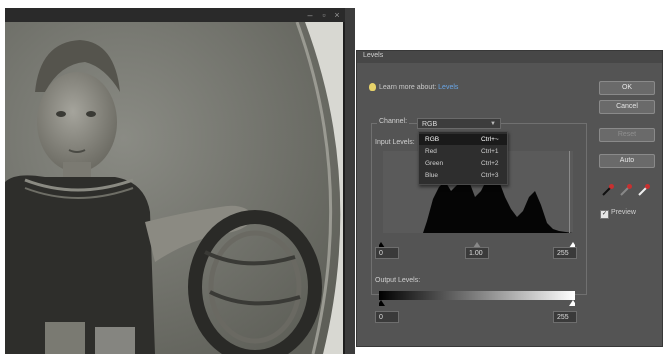 Image resolution: width=665 pixels, height=356 pixels. Describe the element at coordinates (463, 175) in the screenshot. I see `channel-option-blue: Blue Ctrl+3` at that location.